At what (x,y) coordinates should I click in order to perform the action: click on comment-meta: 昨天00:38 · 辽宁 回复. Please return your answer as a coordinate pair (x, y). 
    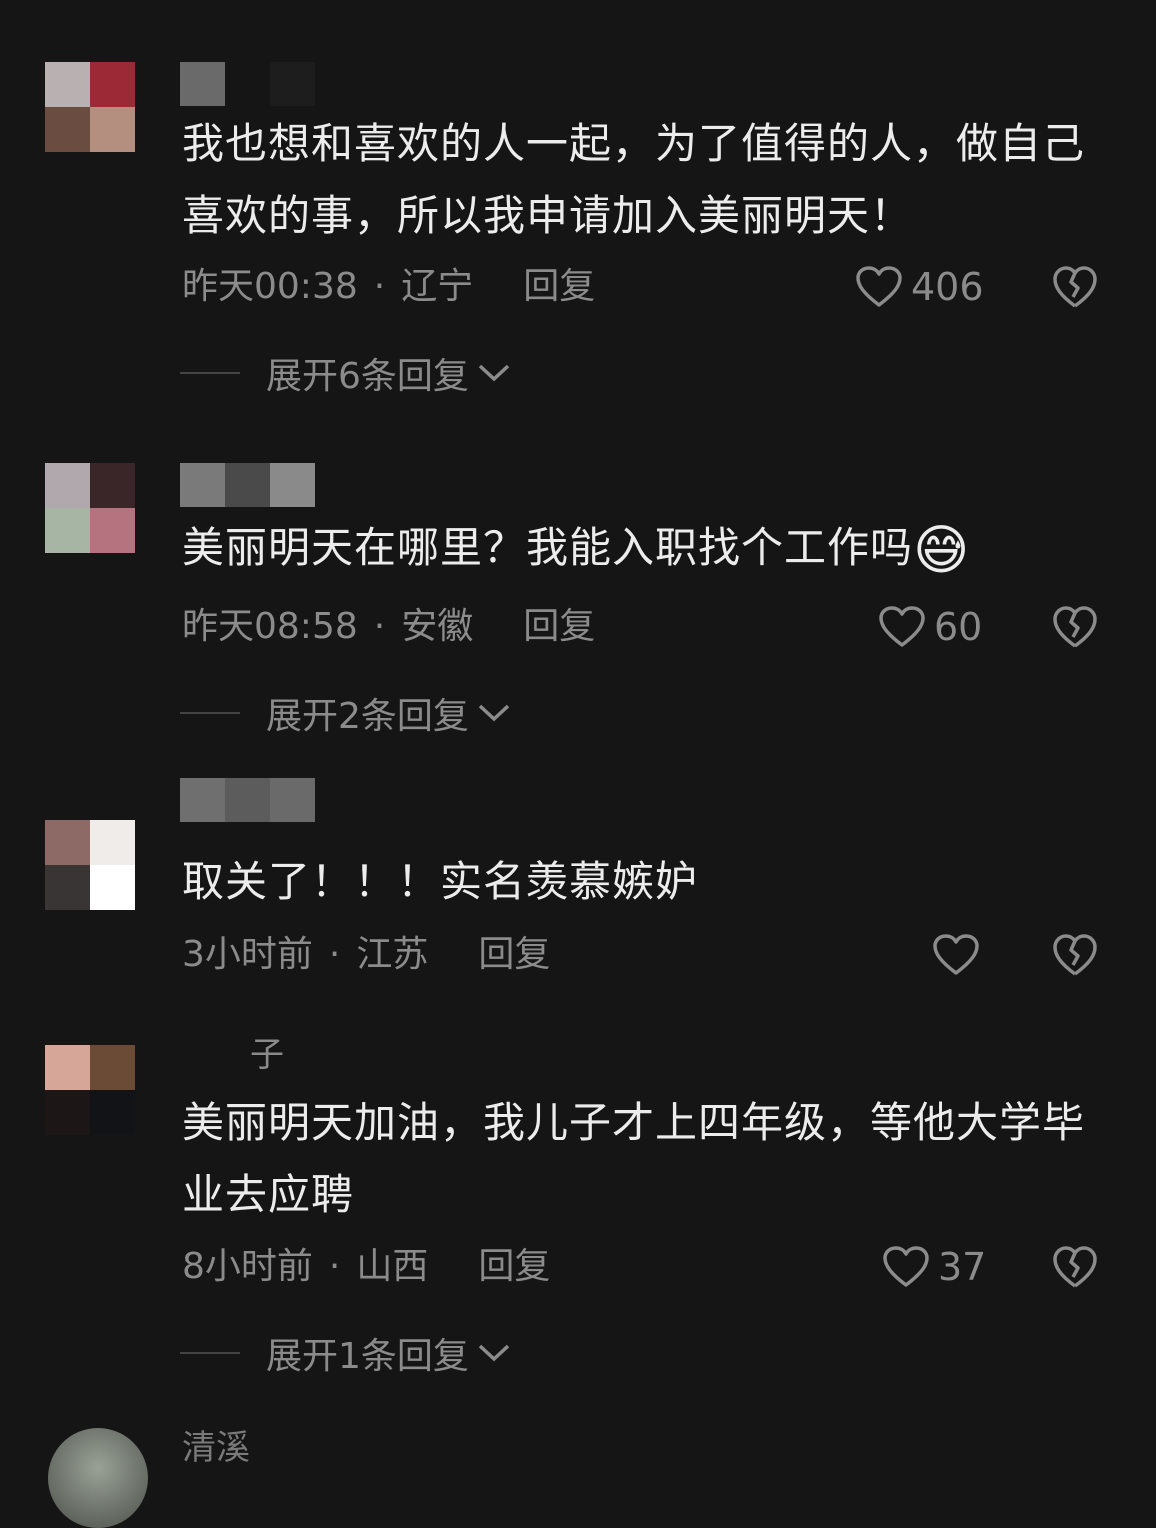
    Looking at the image, I should click on (388, 287).